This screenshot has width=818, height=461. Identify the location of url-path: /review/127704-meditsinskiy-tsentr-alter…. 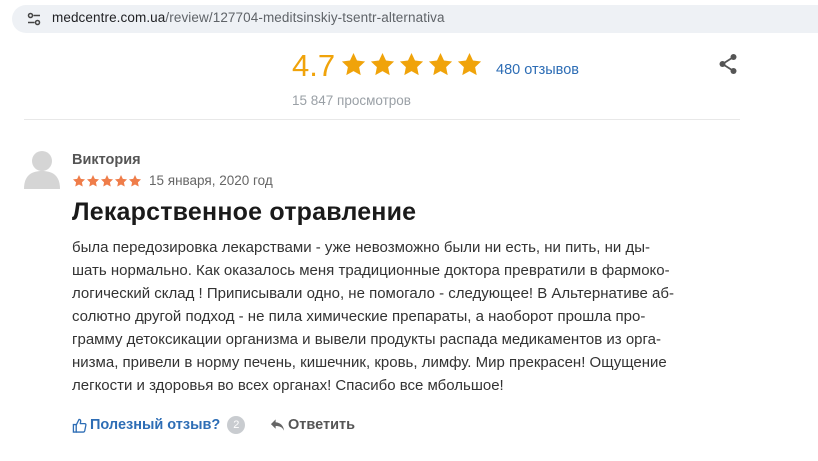
(305, 17).